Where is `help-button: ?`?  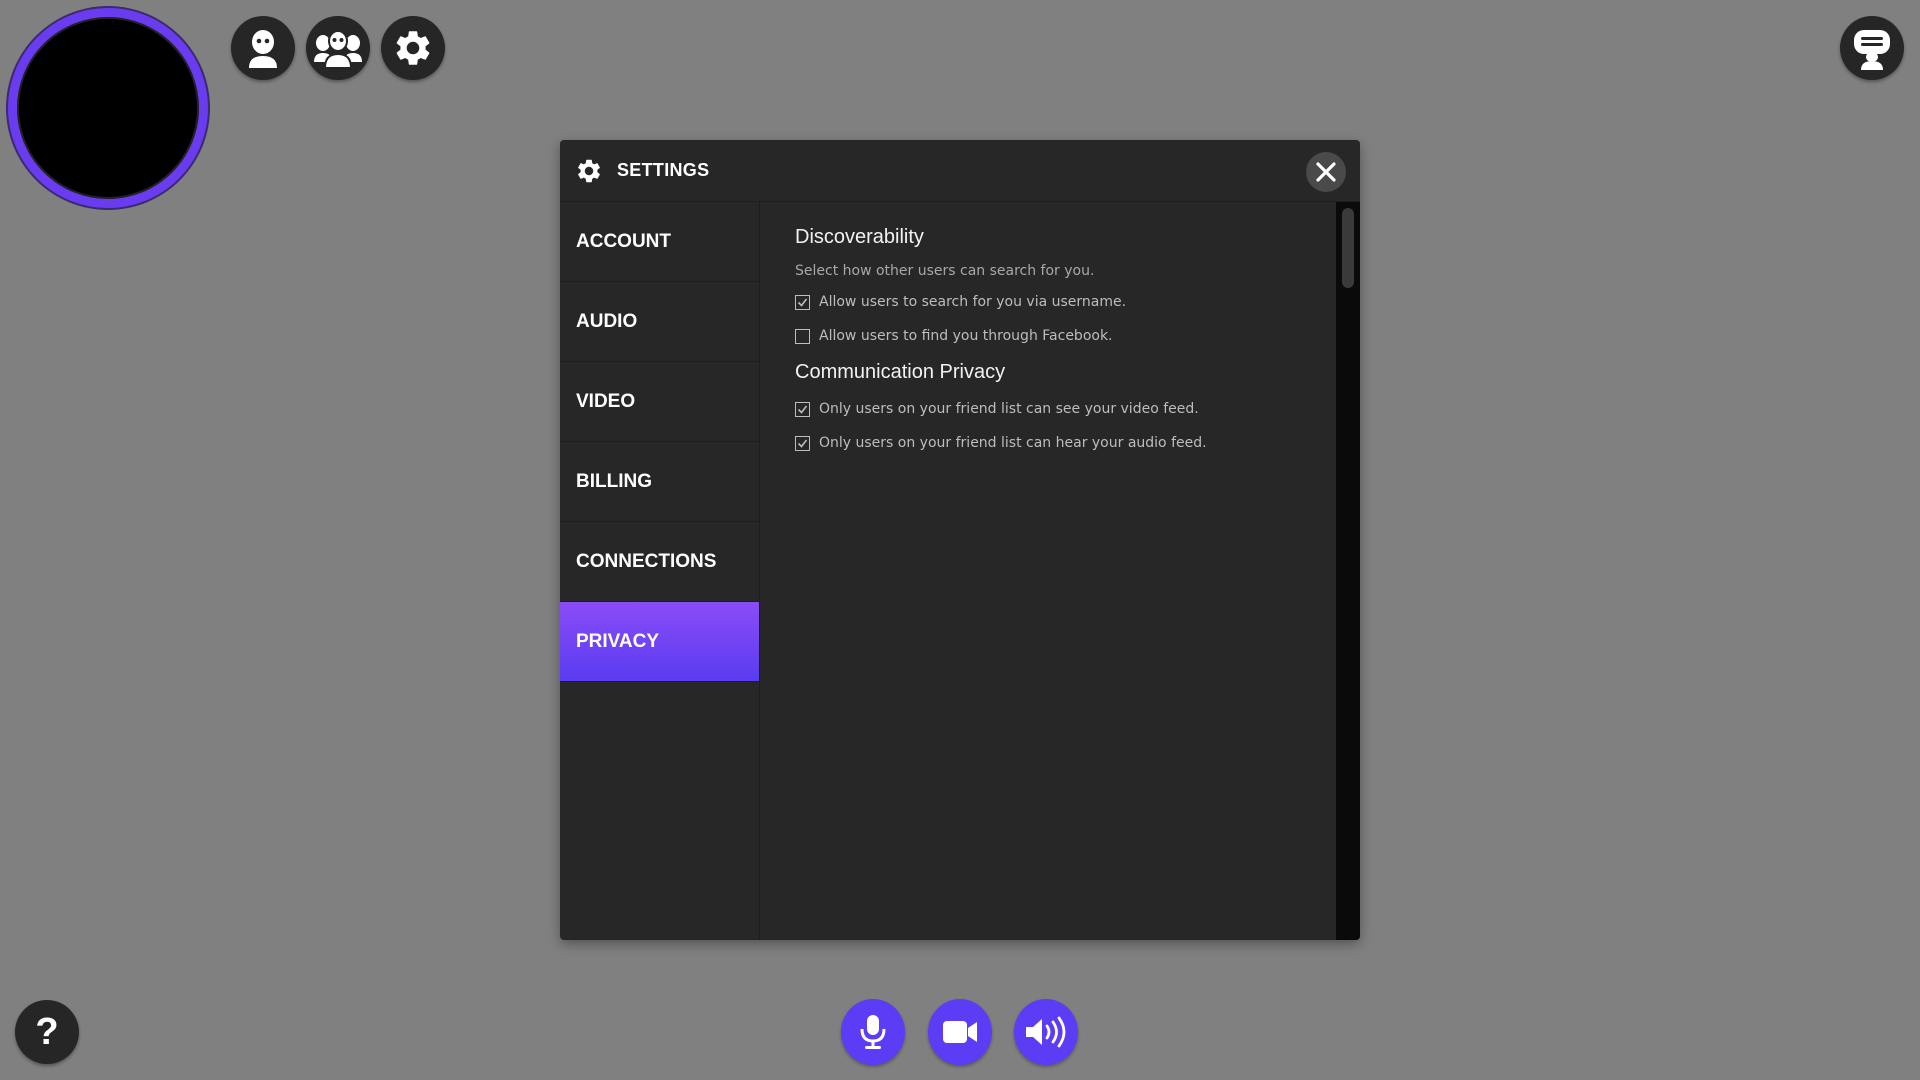
help-button: ? is located at coordinates (47, 1032).